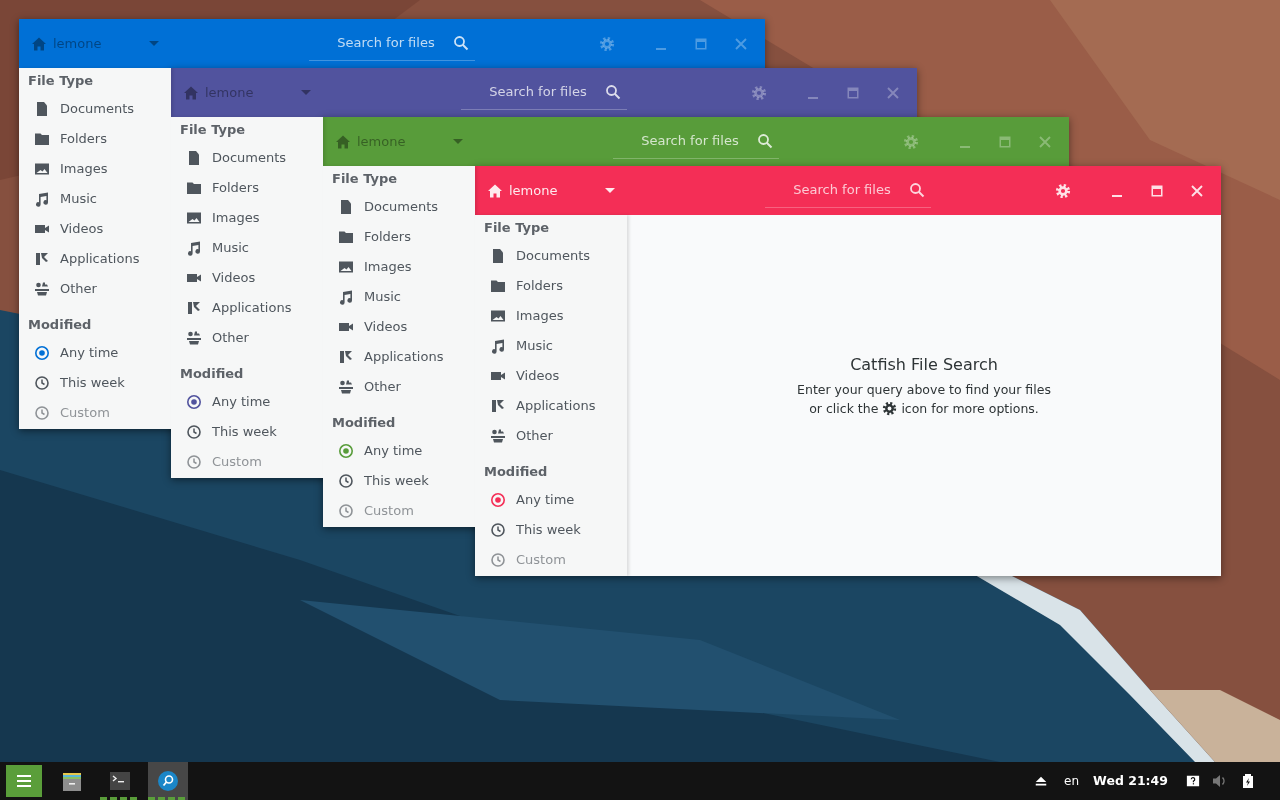  Describe the element at coordinates (1248, 781) in the screenshot. I see `battery-icon` at that location.